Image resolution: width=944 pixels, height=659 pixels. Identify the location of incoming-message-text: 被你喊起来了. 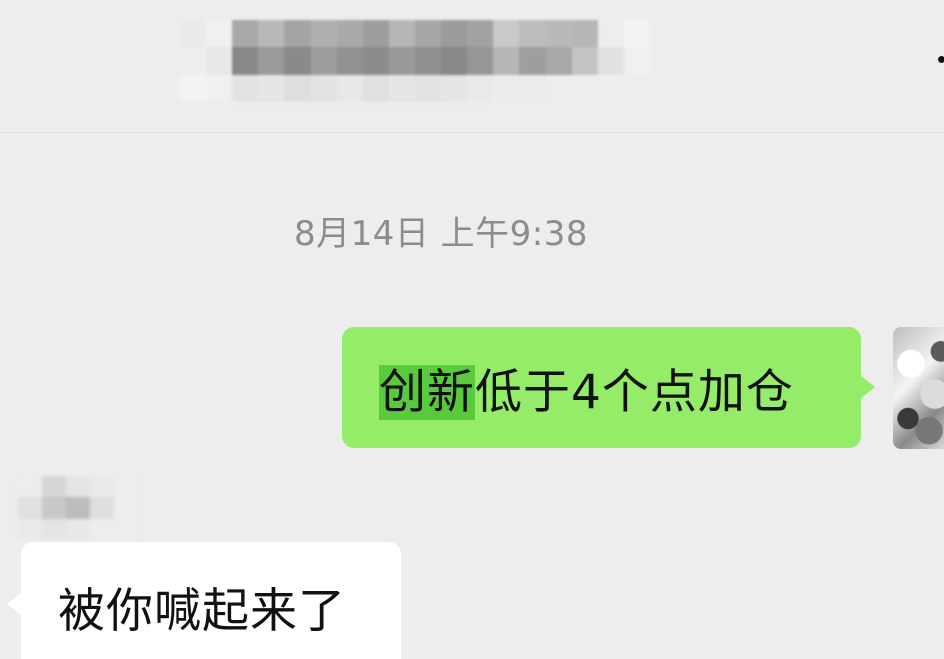
(202, 611).